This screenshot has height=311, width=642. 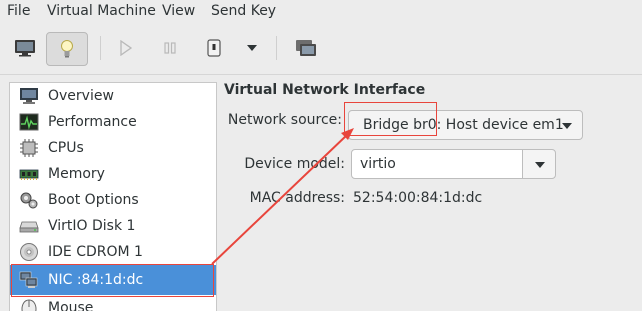 I want to click on pause-button, so click(x=170, y=48).